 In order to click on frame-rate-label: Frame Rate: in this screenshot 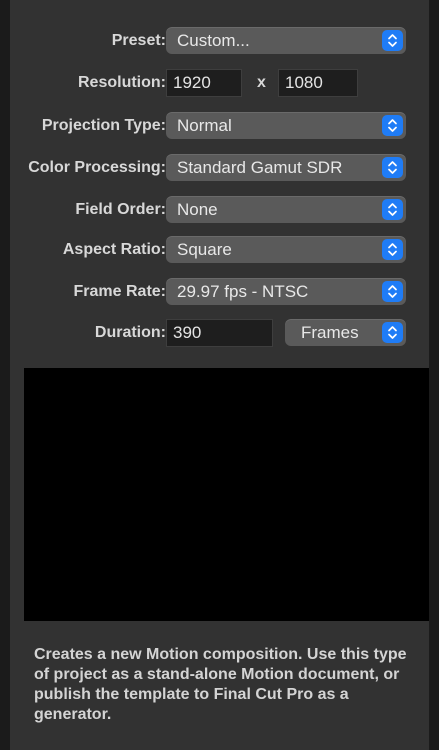, I will do `click(119, 291)`.